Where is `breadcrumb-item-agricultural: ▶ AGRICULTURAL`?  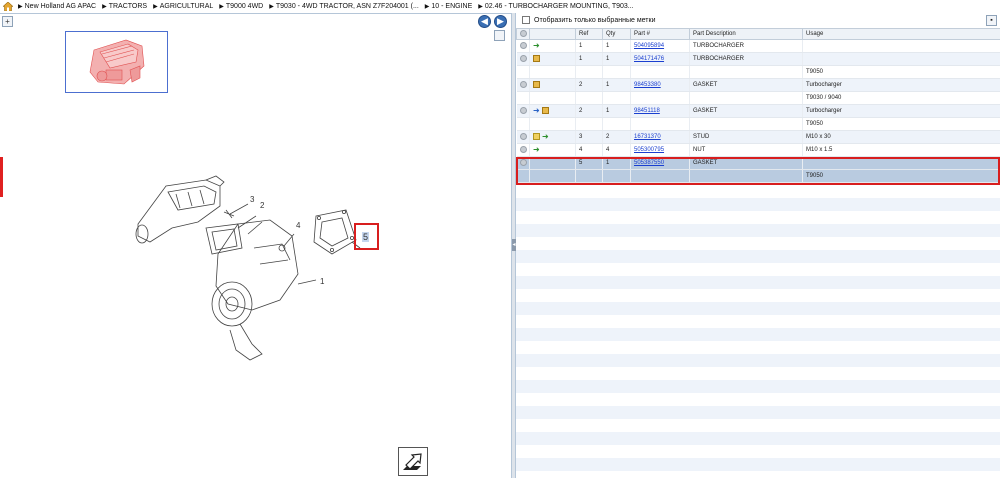 breadcrumb-item-agricultural: ▶ AGRICULTURAL is located at coordinates (183, 6).